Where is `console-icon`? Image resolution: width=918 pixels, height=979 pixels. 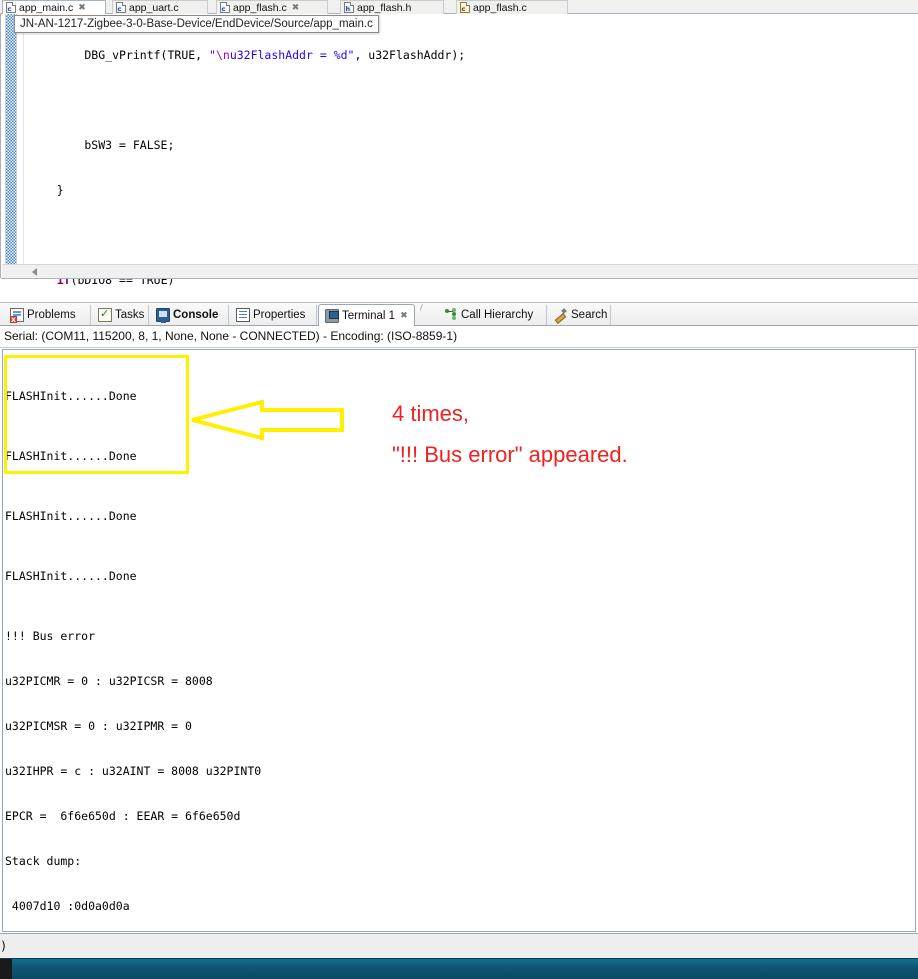 console-icon is located at coordinates (163, 315).